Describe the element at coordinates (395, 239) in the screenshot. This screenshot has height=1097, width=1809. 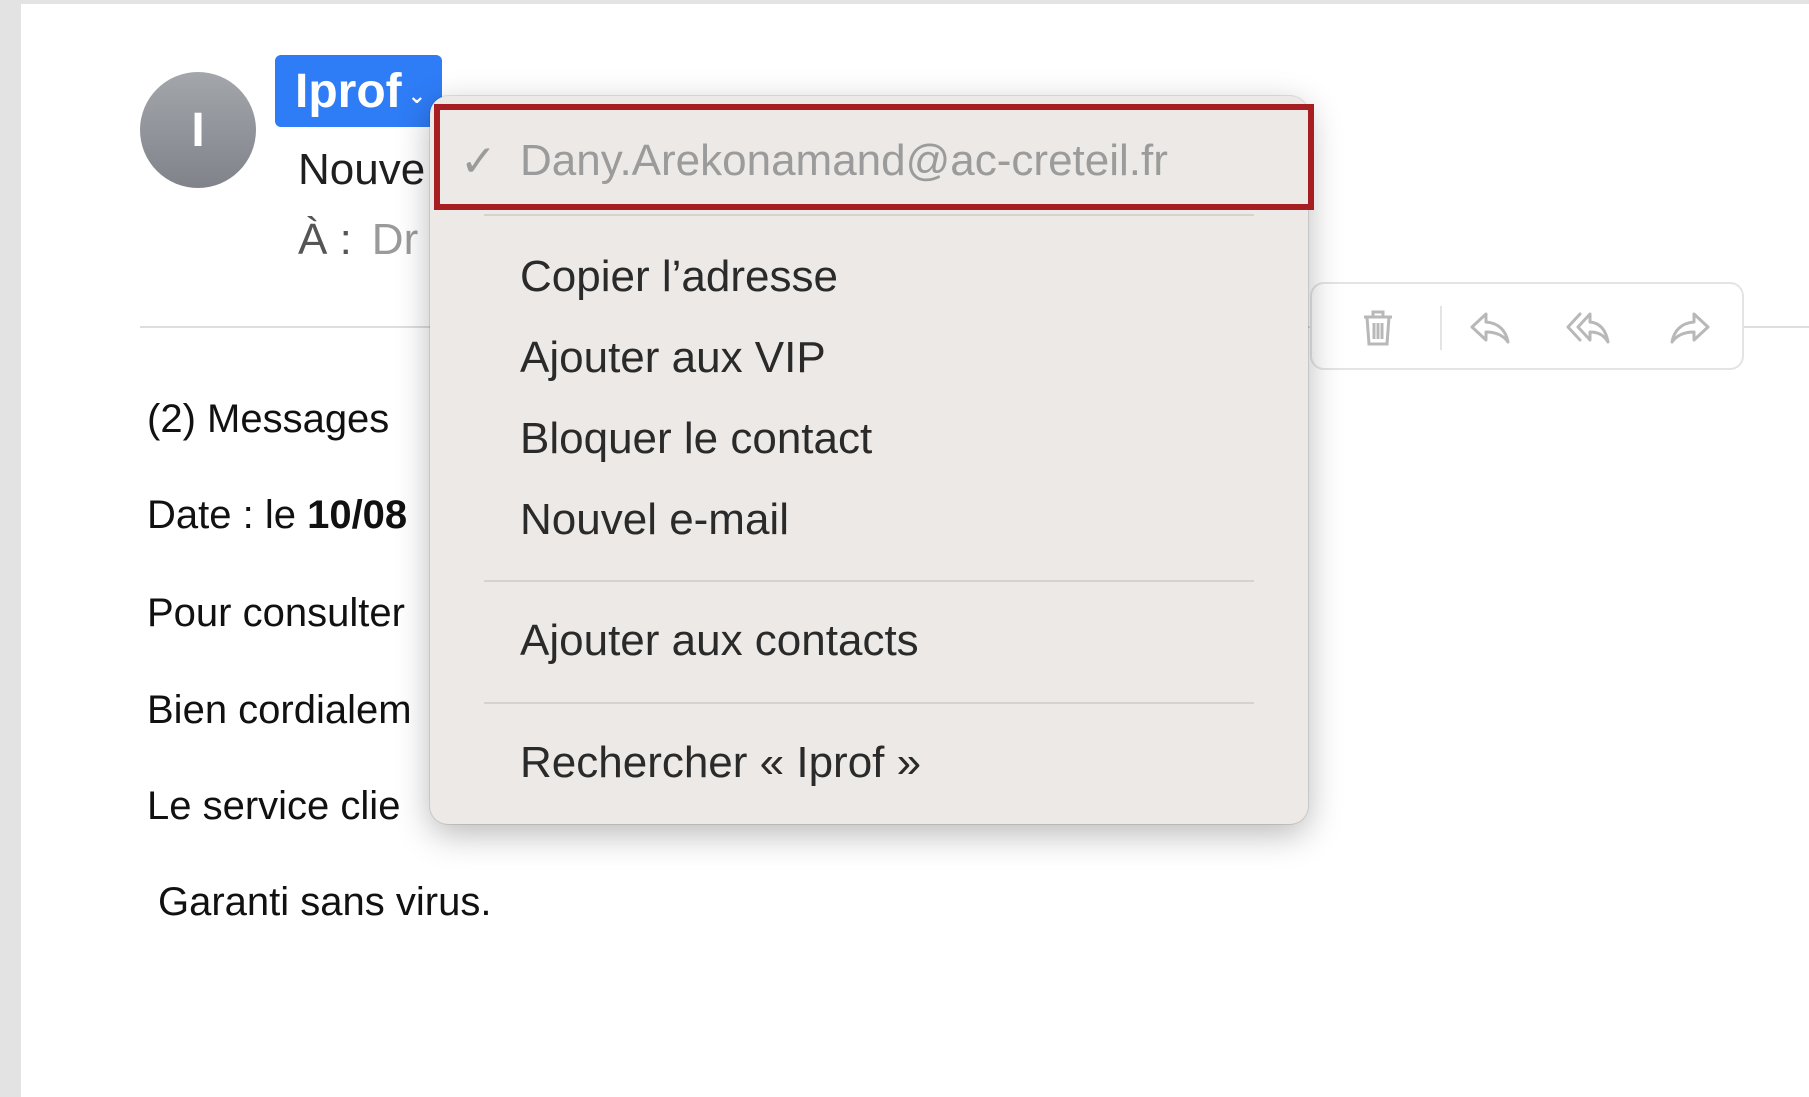
I see `recipient-value: Dr` at that location.